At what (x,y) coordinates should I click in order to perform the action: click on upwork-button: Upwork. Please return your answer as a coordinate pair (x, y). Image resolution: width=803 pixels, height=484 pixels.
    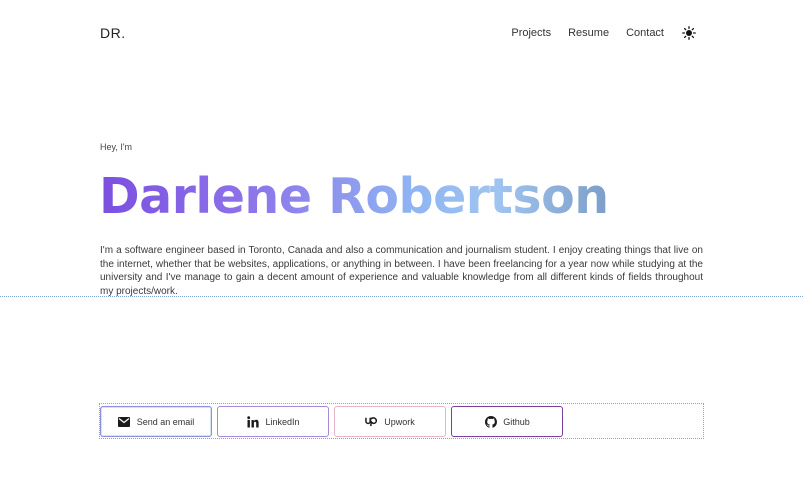
    Looking at the image, I should click on (390, 421).